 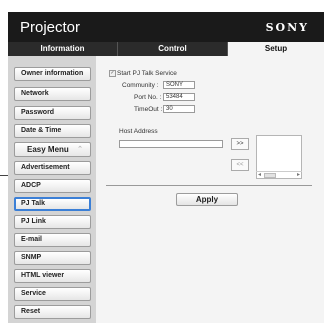 I want to click on sidebar-item-email: E-mail, so click(x=52, y=240).